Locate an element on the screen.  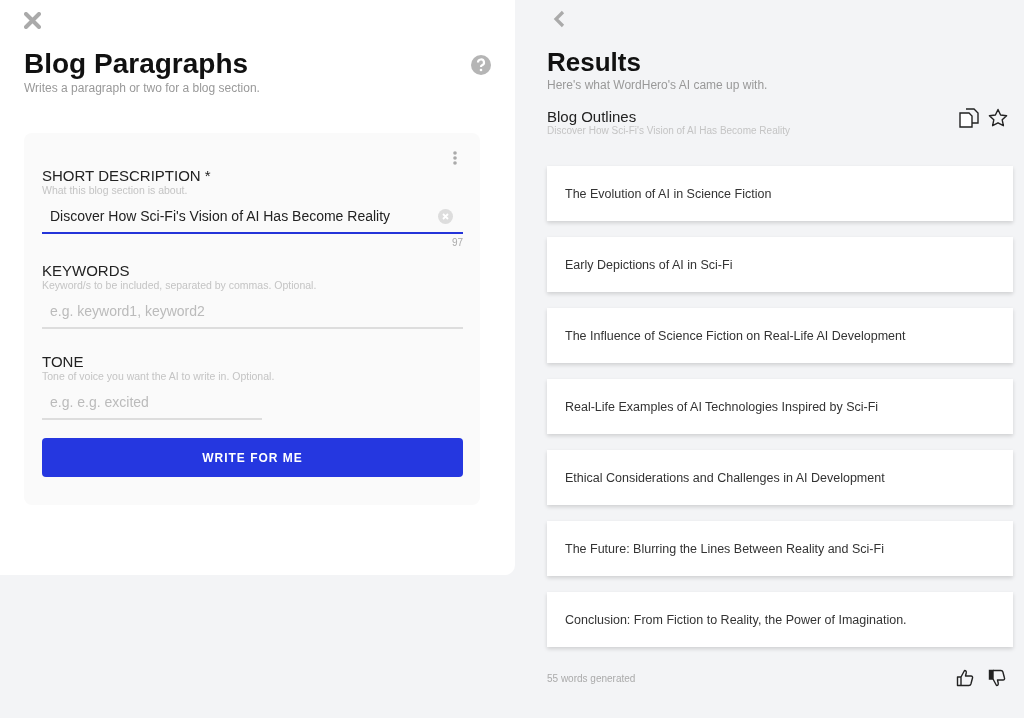
result-item: Early Depictions of AI in Sci-Fi is located at coordinates (780, 264).